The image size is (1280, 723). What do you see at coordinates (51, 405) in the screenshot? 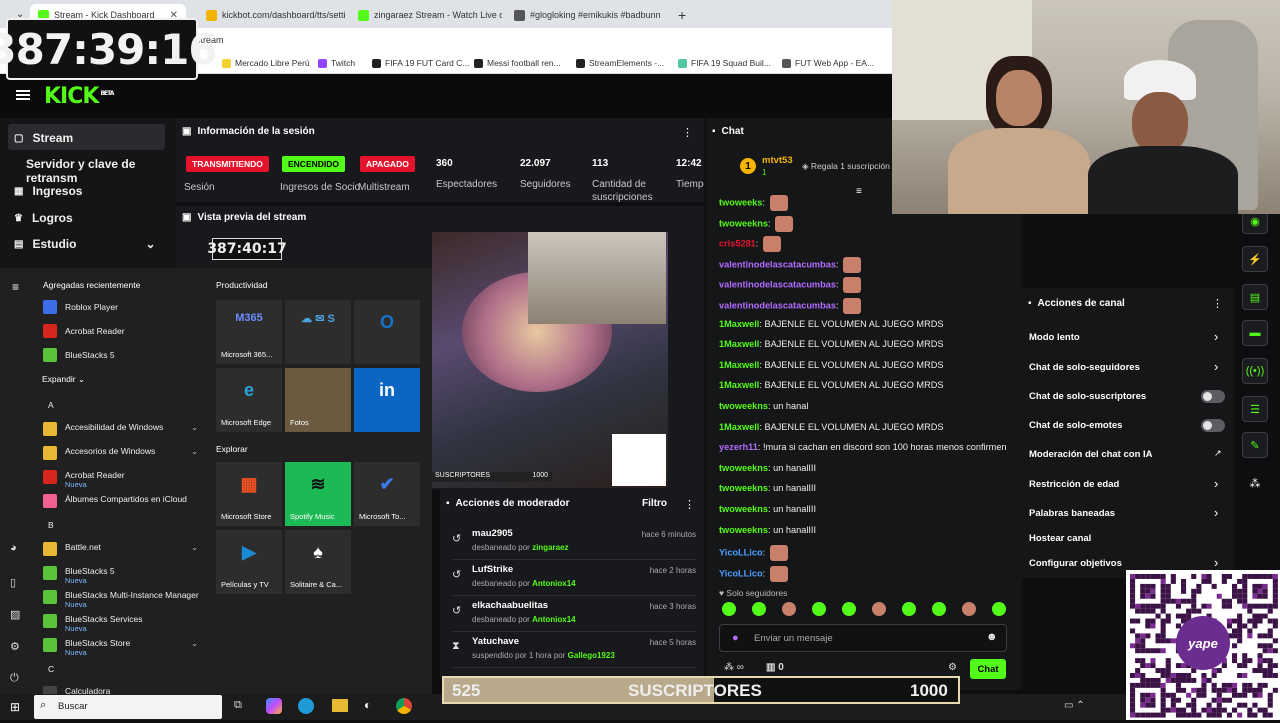
I see `app-list-letter-header: A` at bounding box center [51, 405].